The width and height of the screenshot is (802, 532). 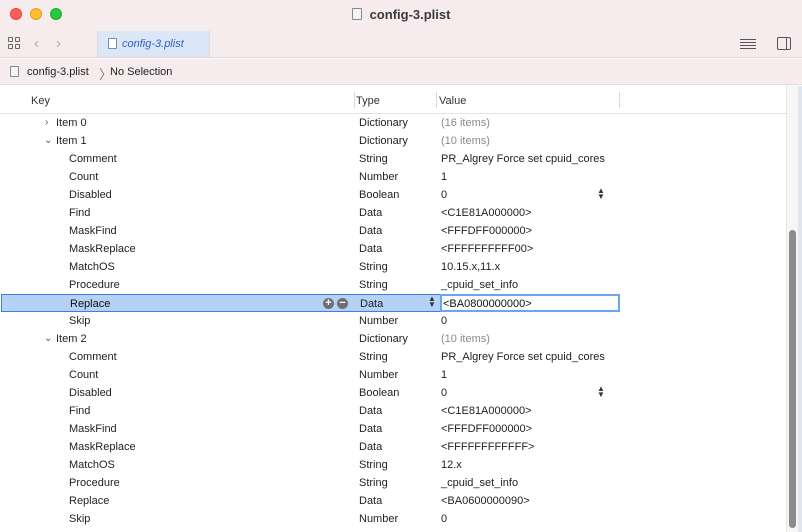 What do you see at coordinates (14, 43) in the screenshot?
I see `related-items-grid-icon` at bounding box center [14, 43].